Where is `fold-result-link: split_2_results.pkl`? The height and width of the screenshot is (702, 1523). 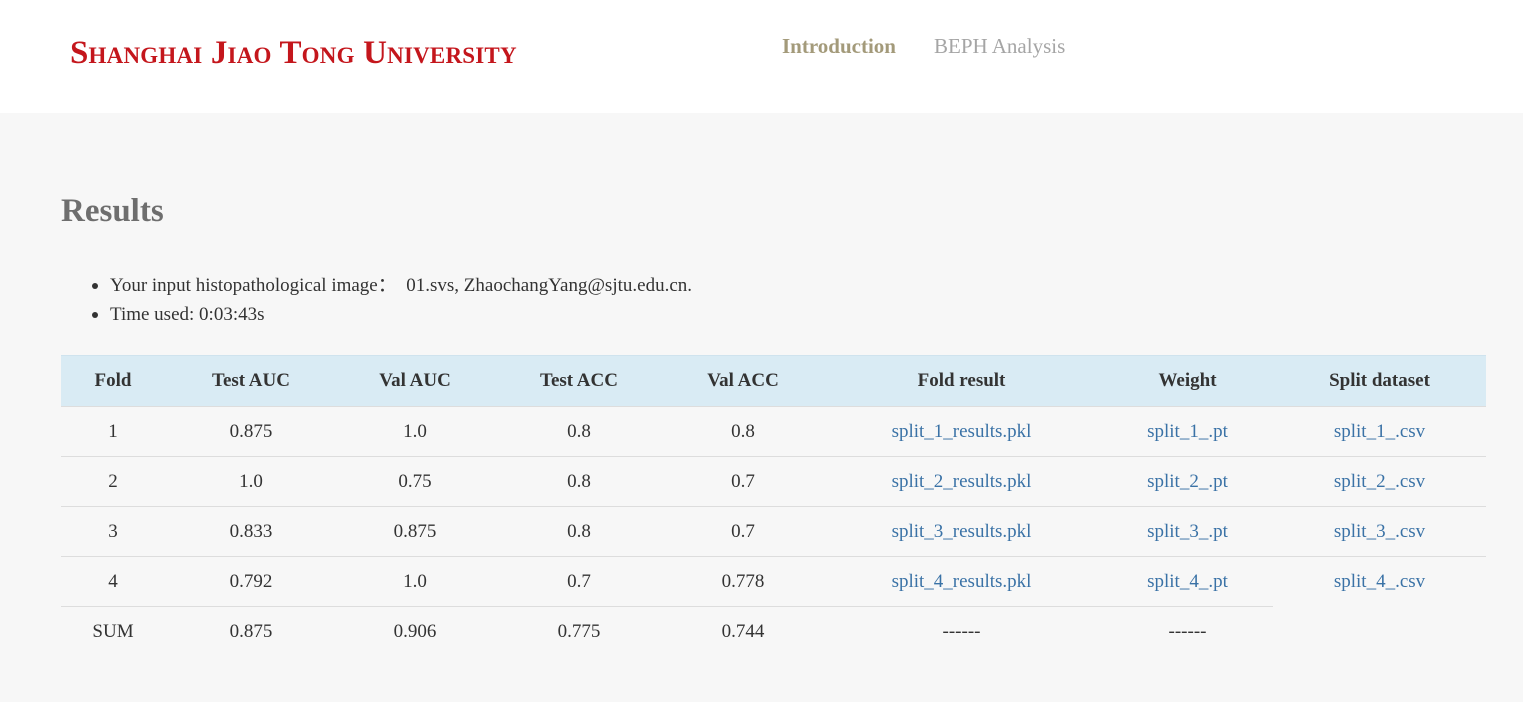
fold-result-link: split_2_results.pkl is located at coordinates (961, 481).